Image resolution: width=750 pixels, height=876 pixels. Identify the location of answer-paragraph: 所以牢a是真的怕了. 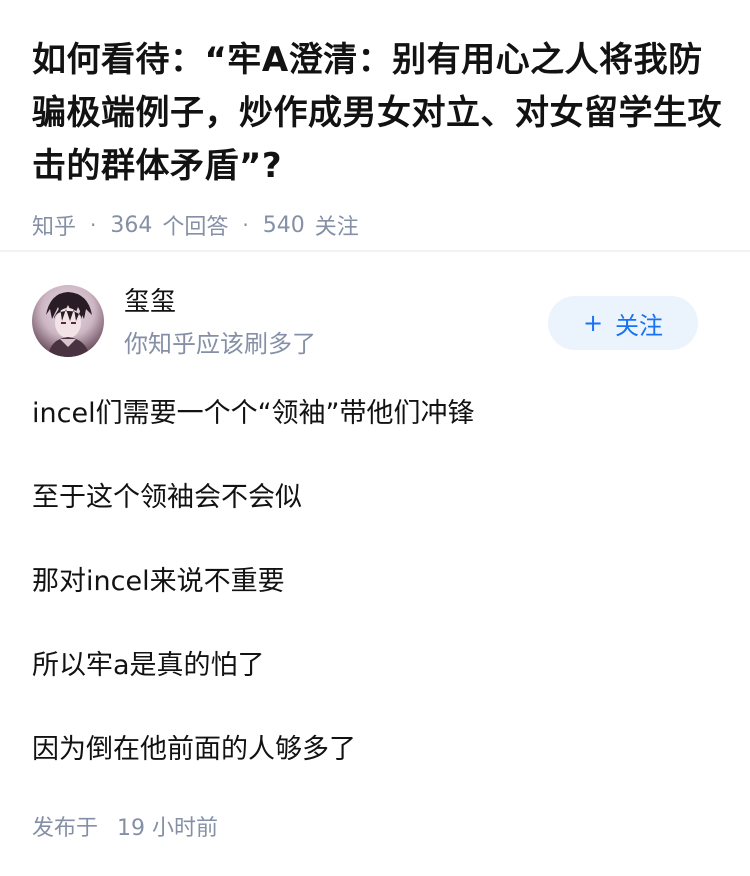
(148, 665).